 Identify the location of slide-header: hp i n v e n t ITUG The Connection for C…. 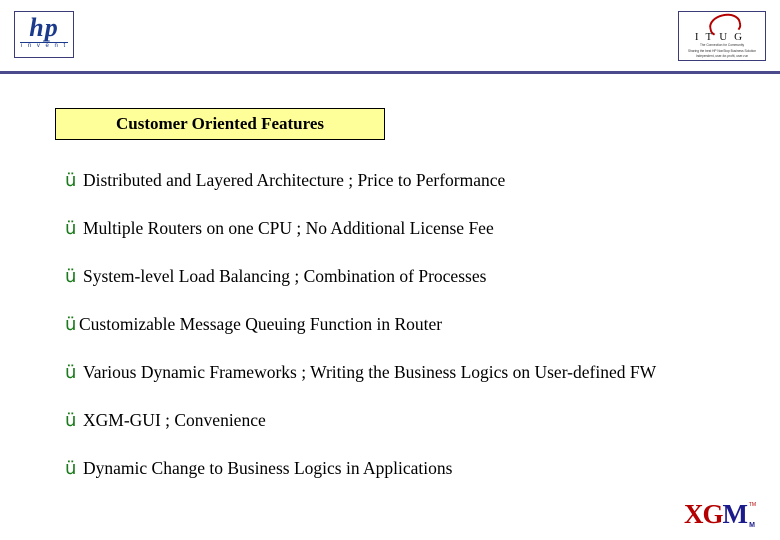
(390, 37).